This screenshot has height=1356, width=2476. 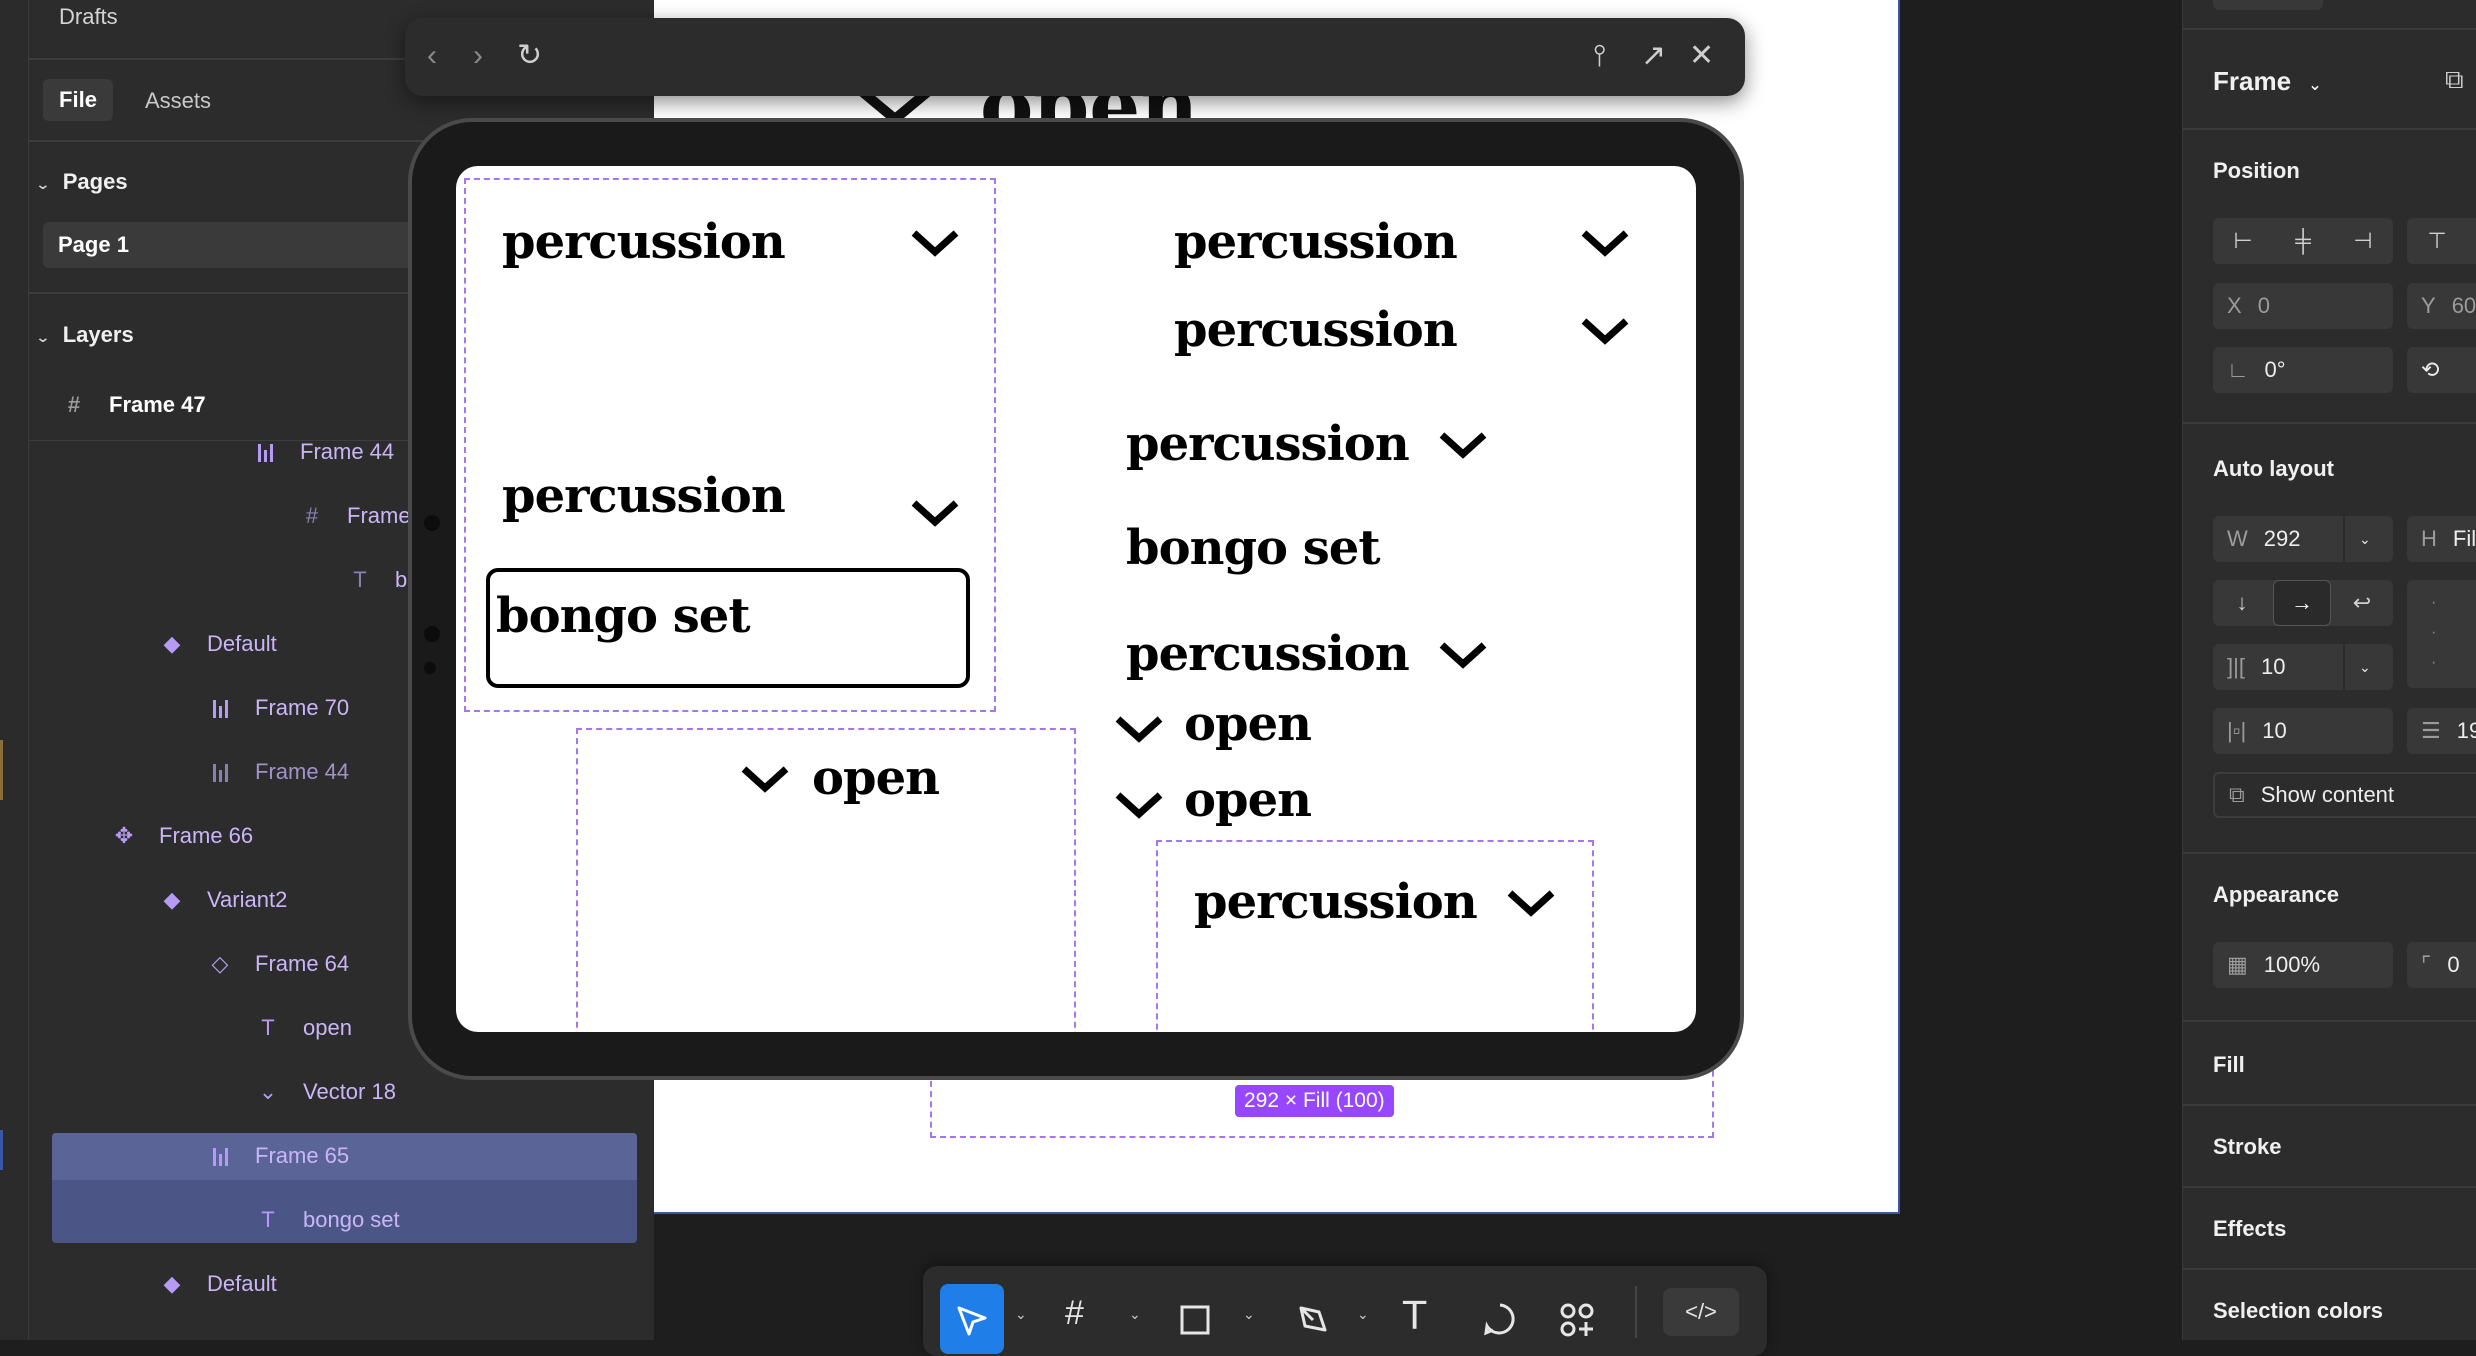 What do you see at coordinates (2441, 634) in the screenshot?
I see `alignment-grid` at bounding box center [2441, 634].